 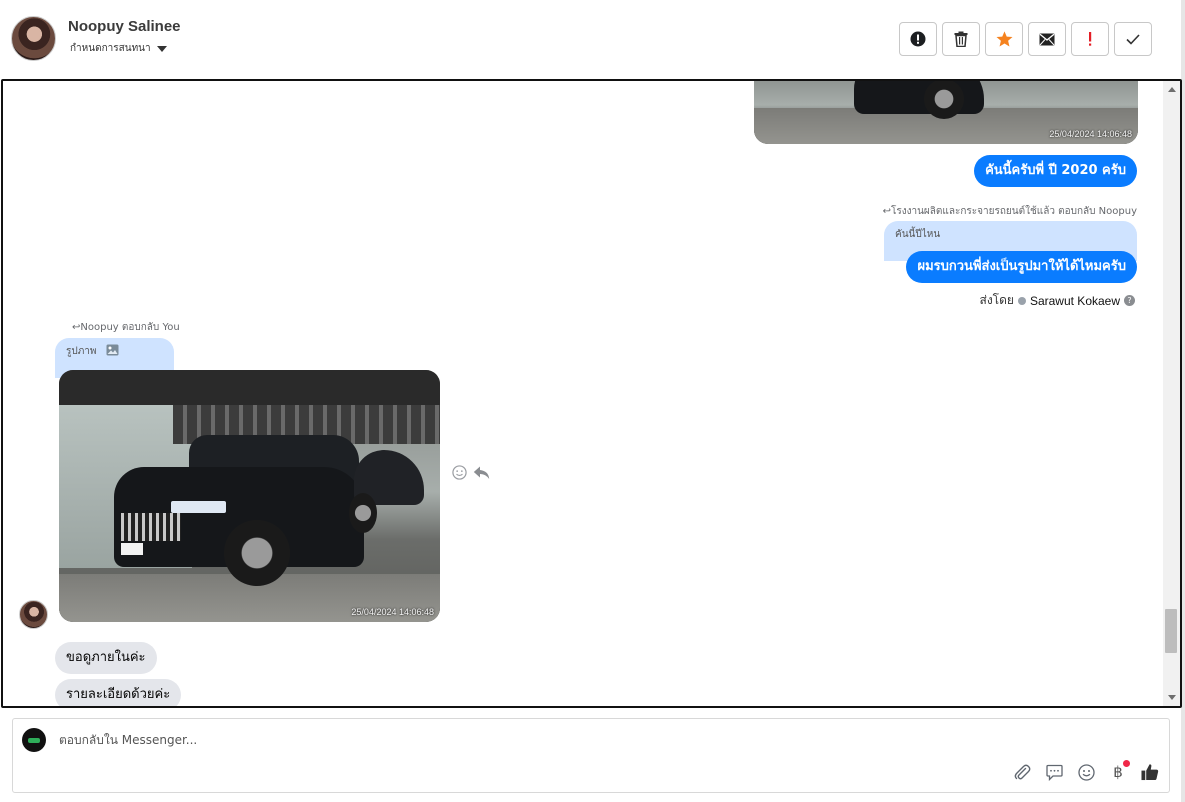 What do you see at coordinates (34, 740) in the screenshot?
I see `page-logo` at bounding box center [34, 740].